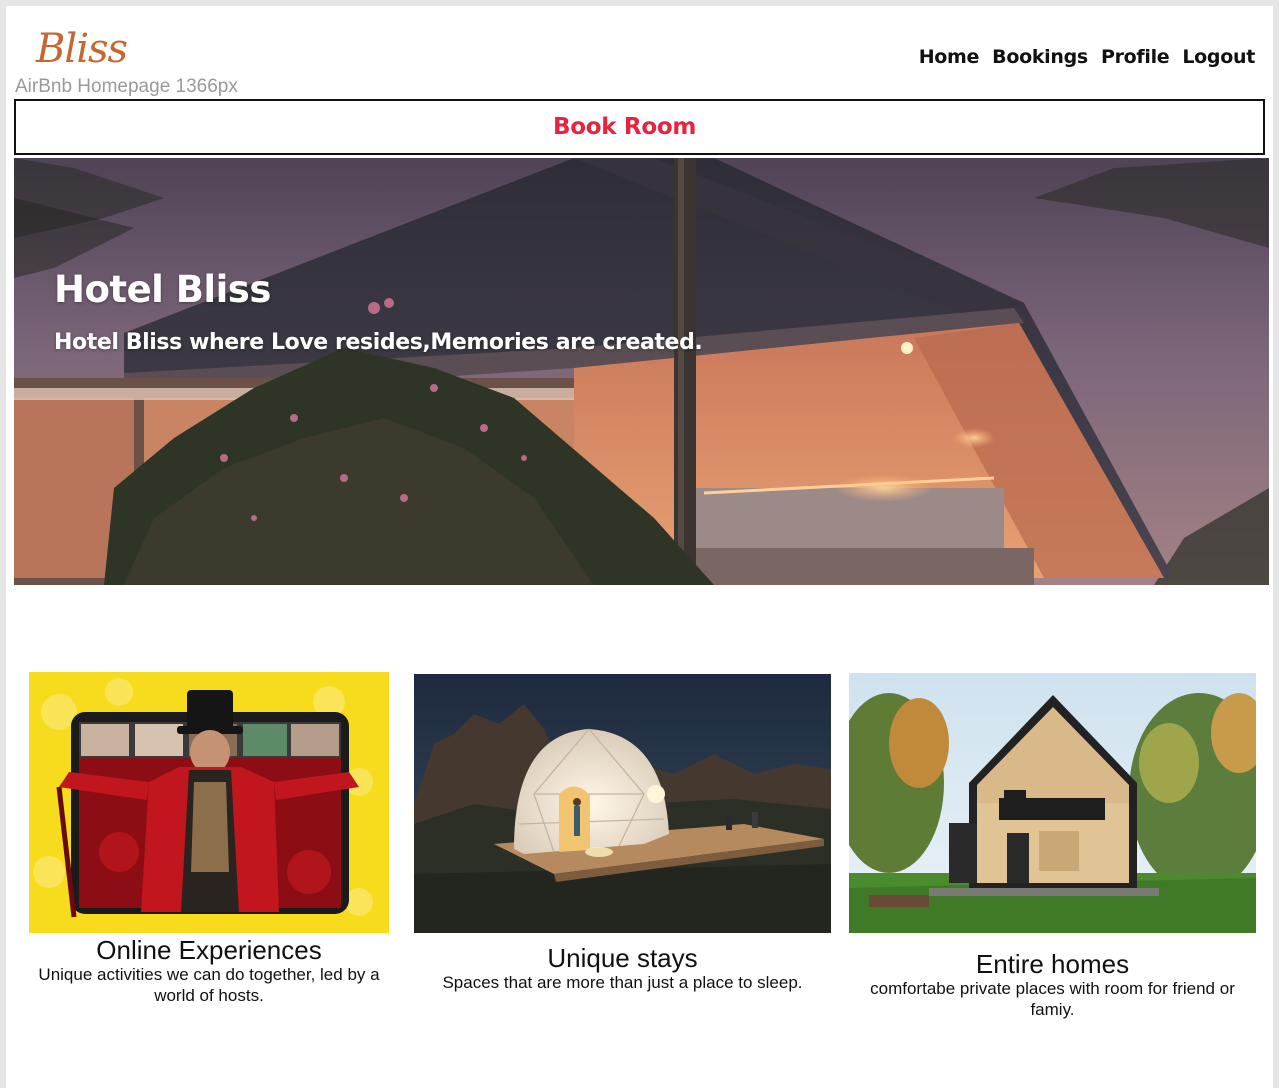 The image size is (1279, 1088). Describe the element at coordinates (209, 950) in the screenshot. I see `card-title: Online Experiences` at that location.